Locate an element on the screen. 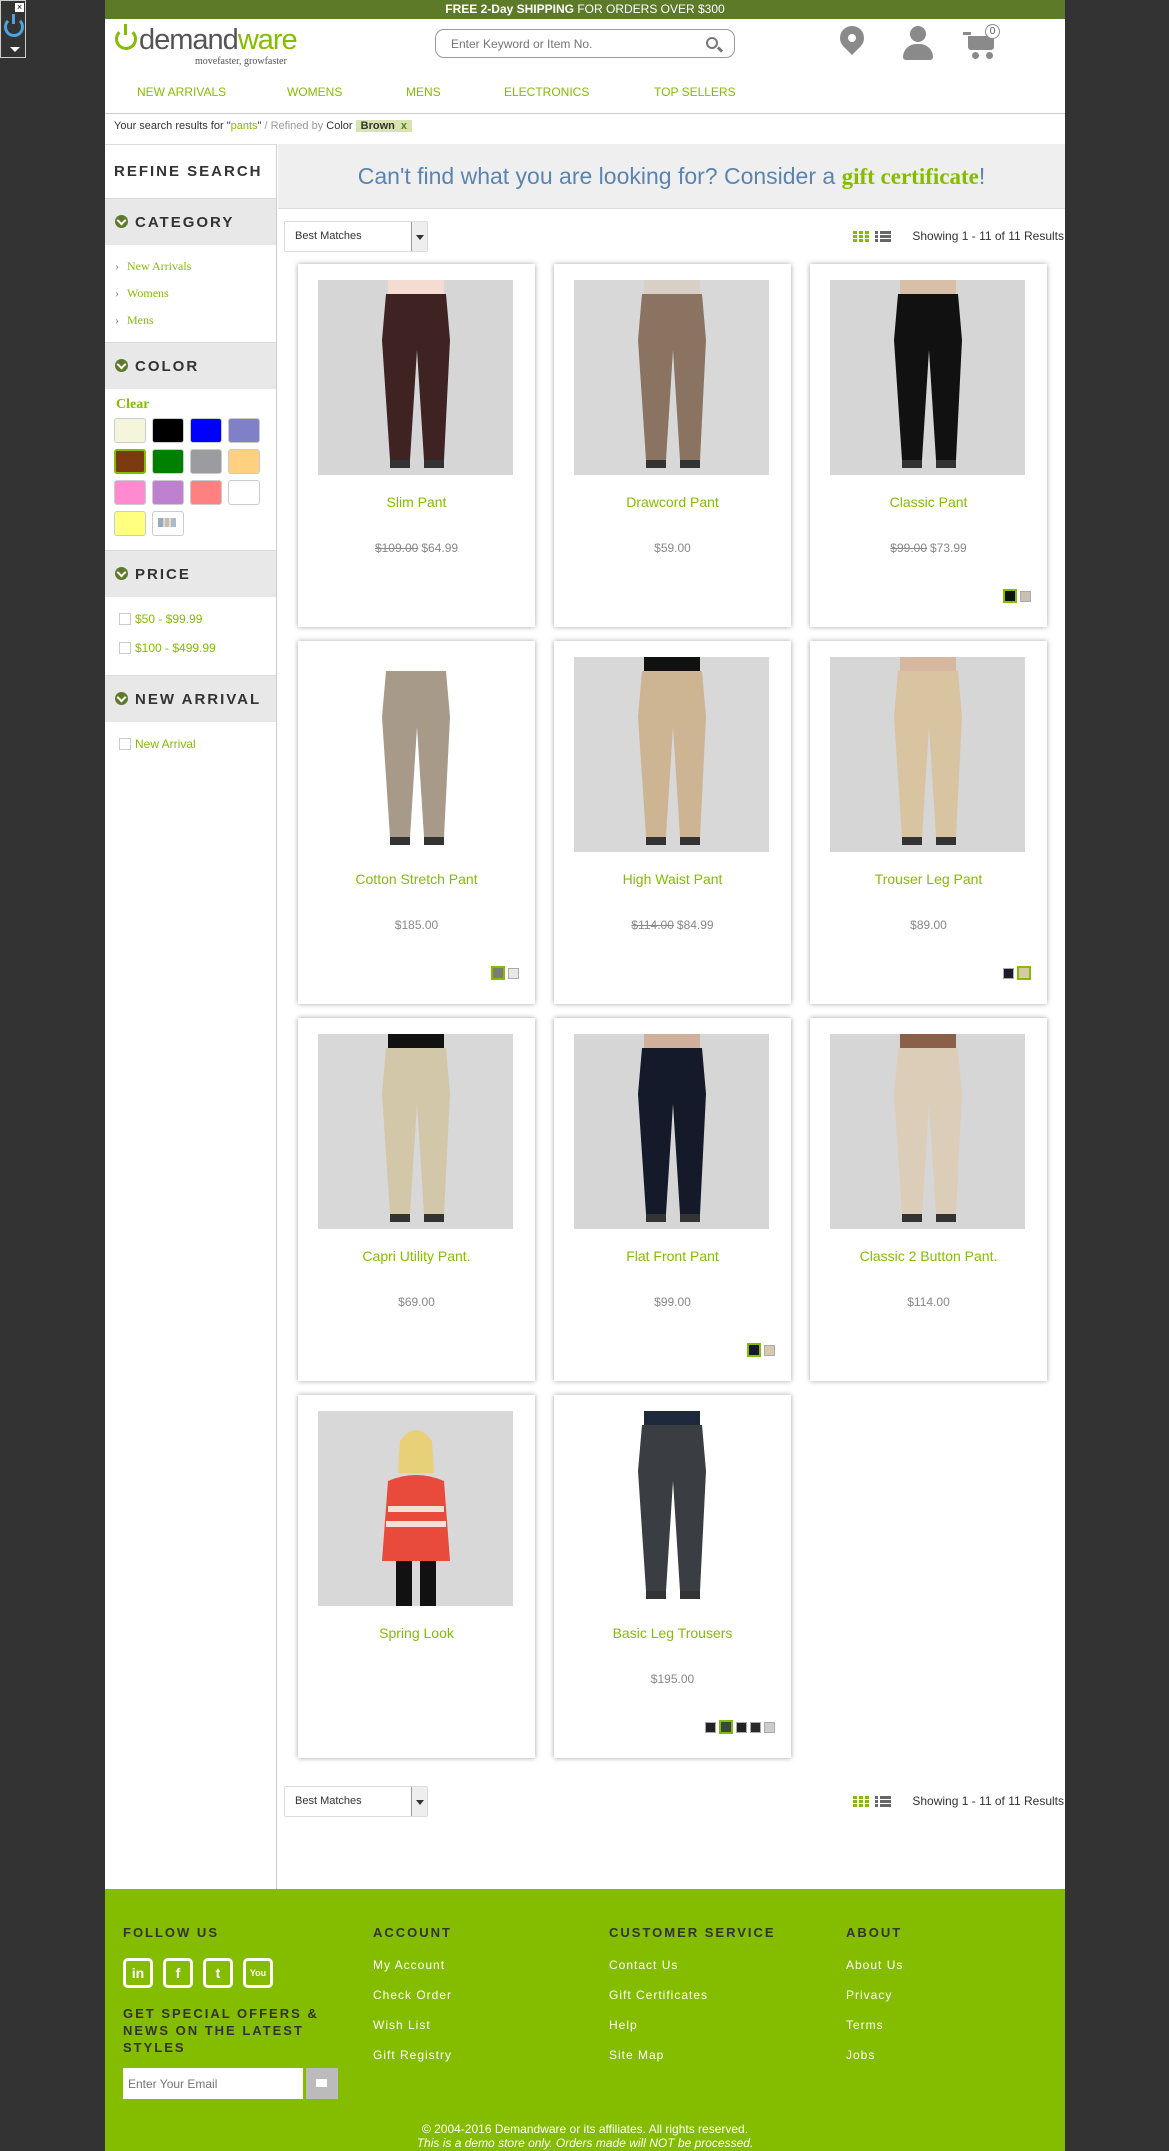 The width and height of the screenshot is (1169, 2151). footer-link: Wish List is located at coordinates (412, 2033).